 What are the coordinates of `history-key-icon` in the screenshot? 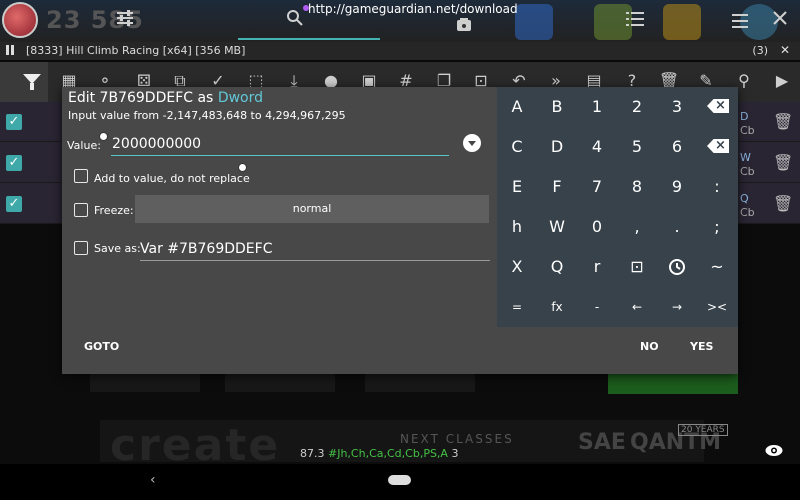 It's located at (677, 267).